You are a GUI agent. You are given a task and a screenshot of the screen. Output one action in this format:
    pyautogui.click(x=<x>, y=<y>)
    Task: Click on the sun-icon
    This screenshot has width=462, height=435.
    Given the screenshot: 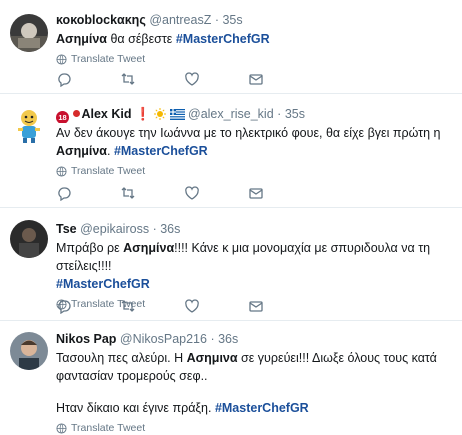 What is the action you would take?
    pyautogui.click(x=160, y=114)
    